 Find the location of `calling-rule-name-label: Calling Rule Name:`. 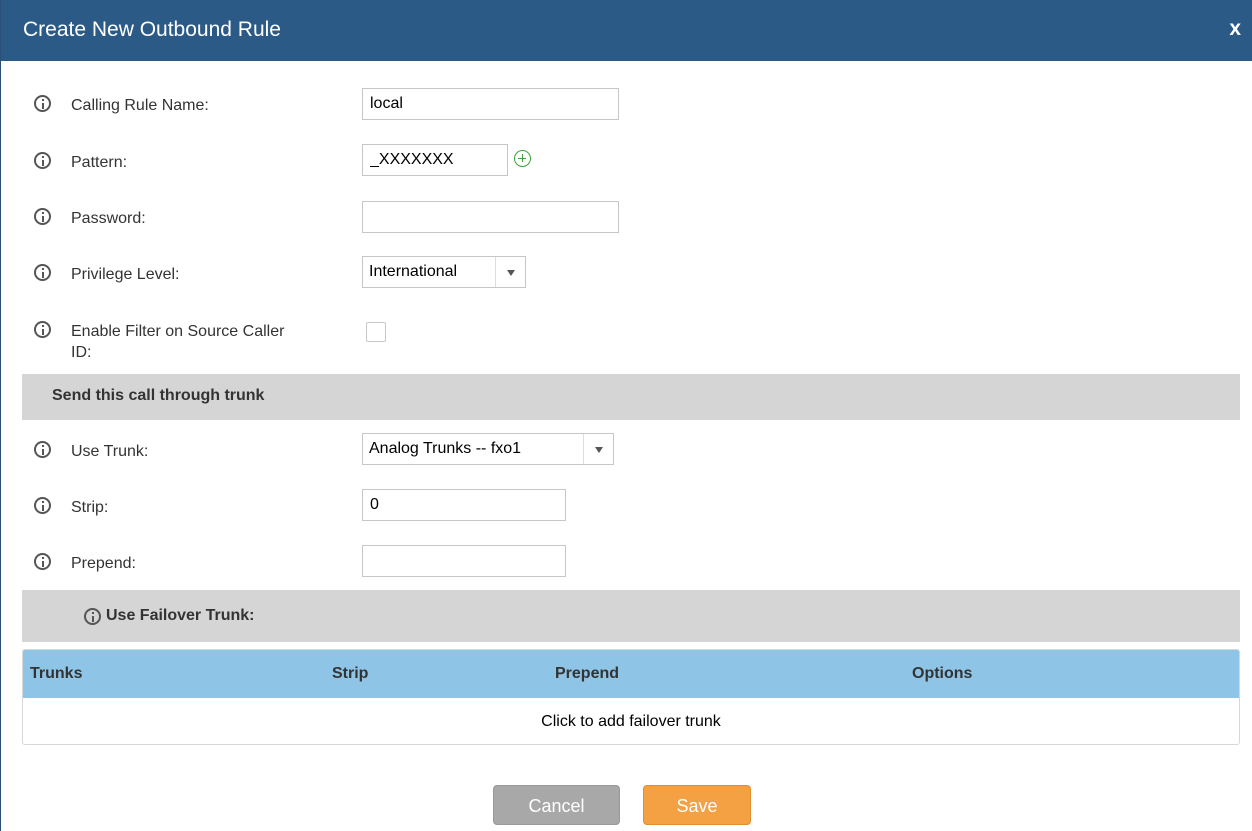

calling-rule-name-label: Calling Rule Name: is located at coordinates (140, 105).